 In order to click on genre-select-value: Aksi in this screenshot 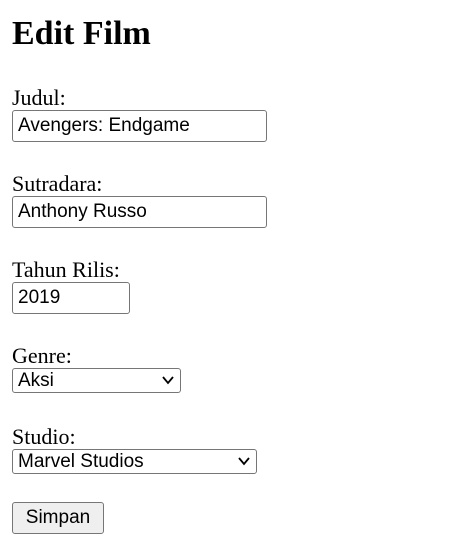, I will do `click(36, 380)`.